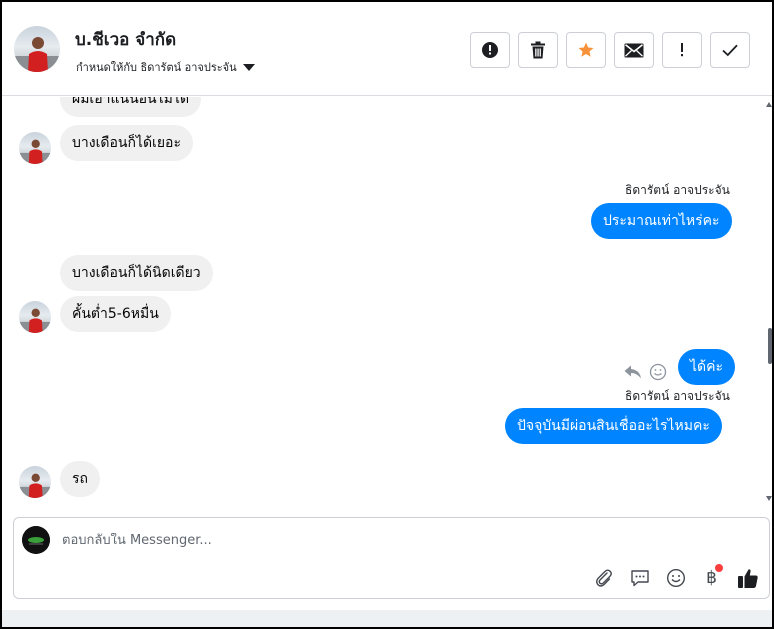  I want to click on message-outgoing: ได้ค่ะ, so click(707, 367).